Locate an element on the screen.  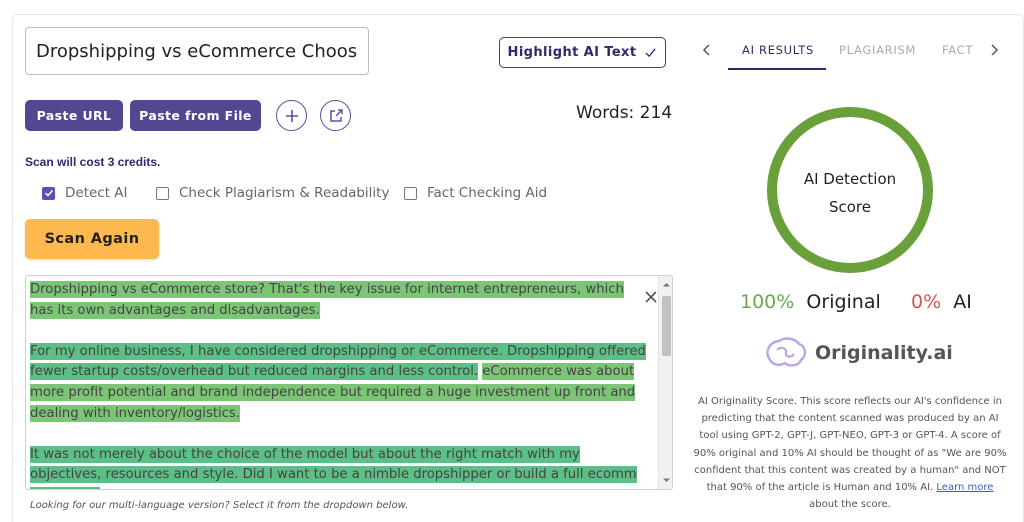
title-input is located at coordinates (197, 51).